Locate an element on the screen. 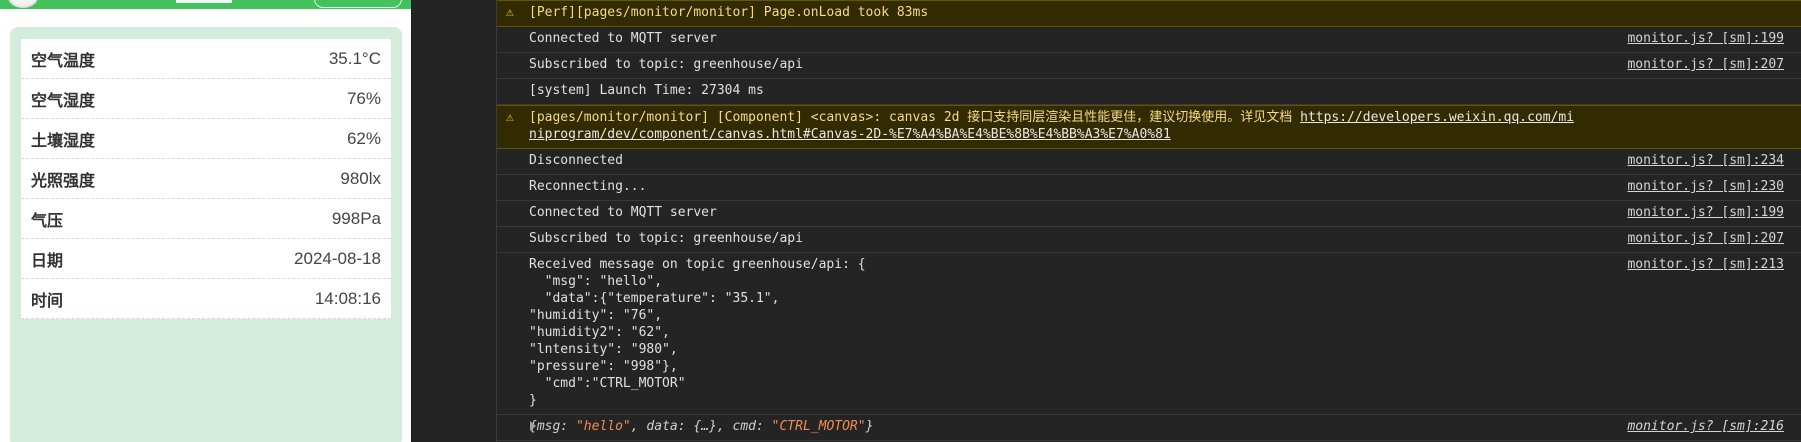  sensor-row-soil-humidity: 土壤湿度 62% is located at coordinates (206, 139).